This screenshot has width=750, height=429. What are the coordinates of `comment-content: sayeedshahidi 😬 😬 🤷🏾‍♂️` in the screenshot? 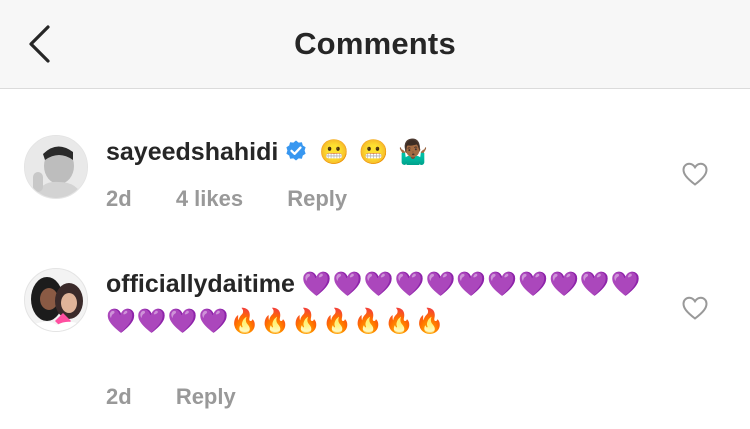 It's located at (376, 152).